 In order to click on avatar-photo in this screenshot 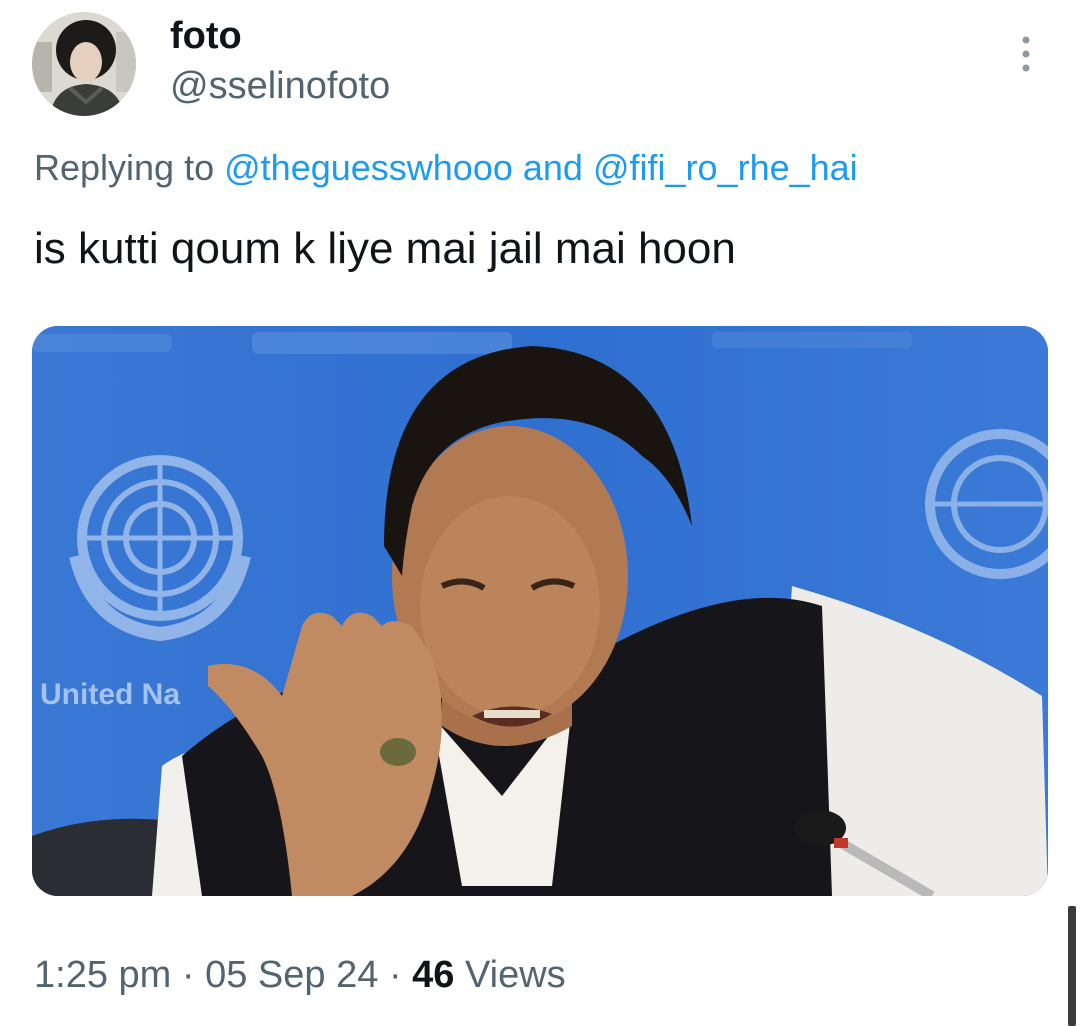, I will do `click(84, 64)`.